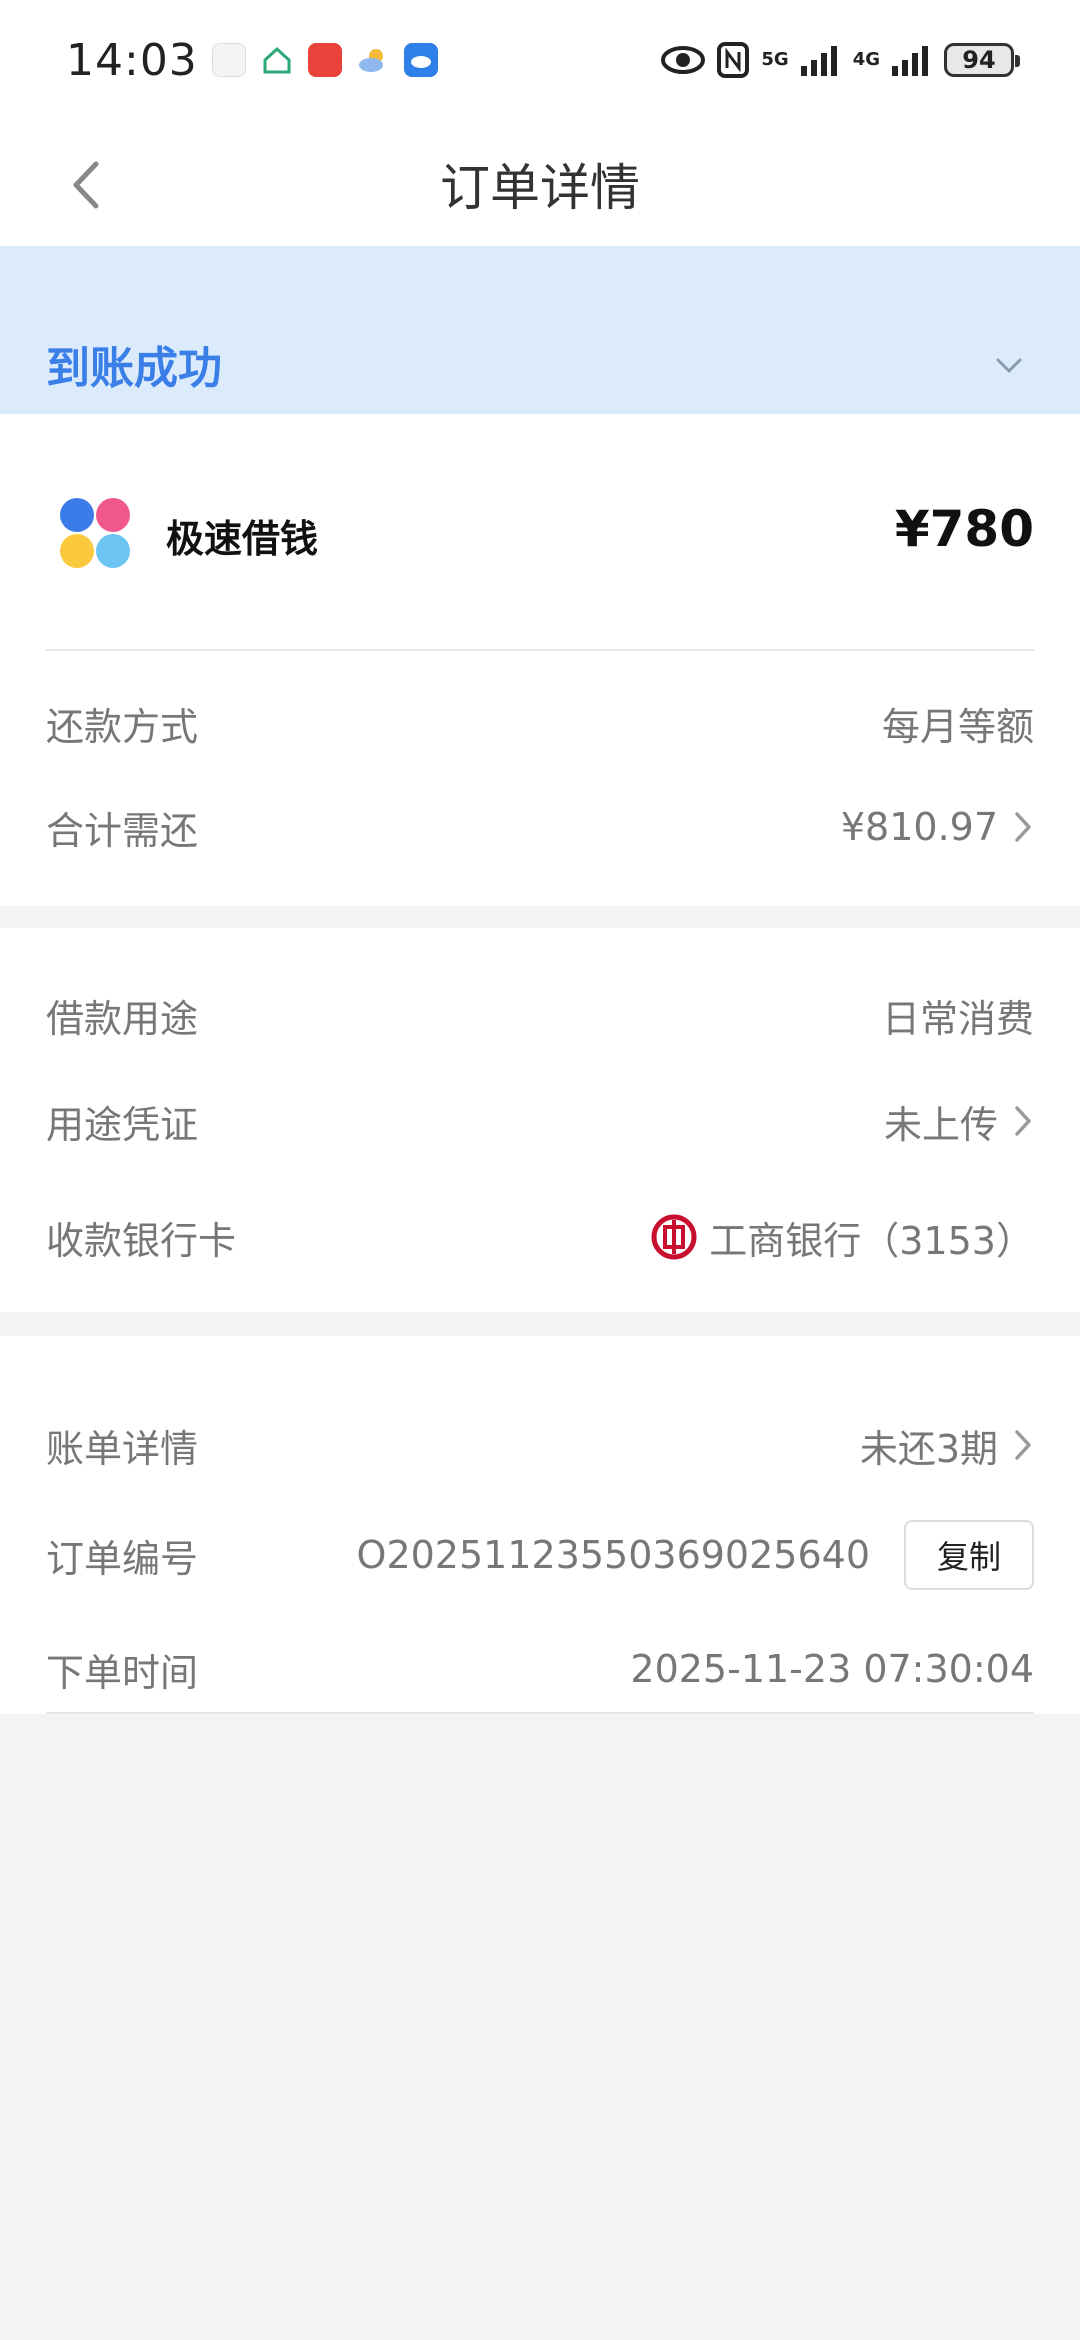  Describe the element at coordinates (871, 1240) in the screenshot. I see `bank-card-value: 工商银行（3153）` at that location.